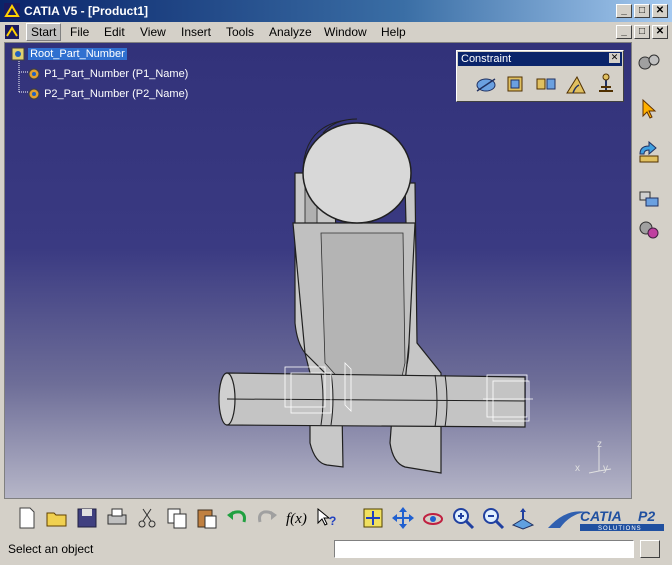 This screenshot has height=565, width=672. Describe the element at coordinates (12, 32) in the screenshot. I see `document-icon` at that location.